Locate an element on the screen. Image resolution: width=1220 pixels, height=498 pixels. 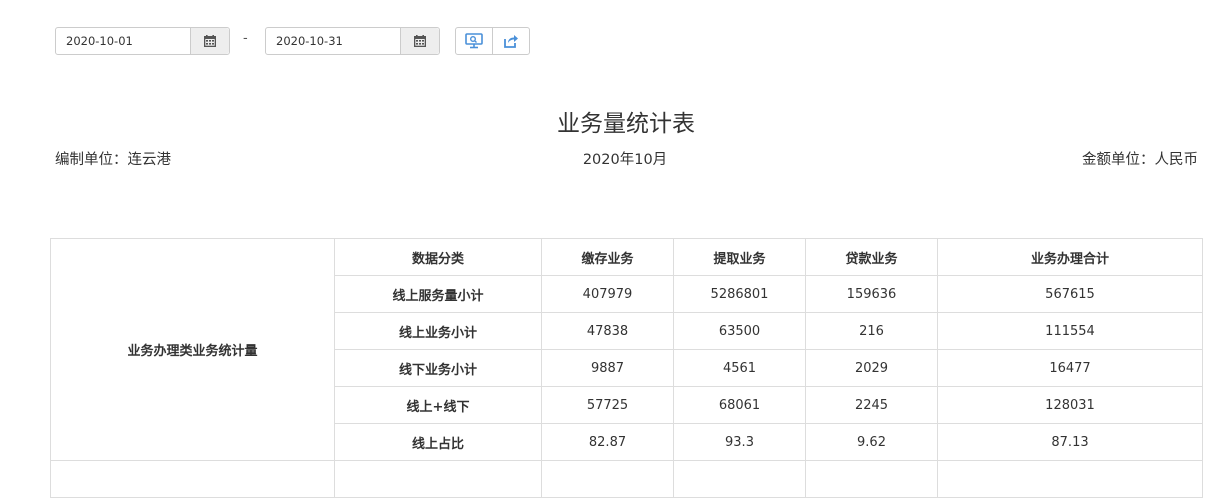
report-period: 2020年10月 is located at coordinates (625, 160).